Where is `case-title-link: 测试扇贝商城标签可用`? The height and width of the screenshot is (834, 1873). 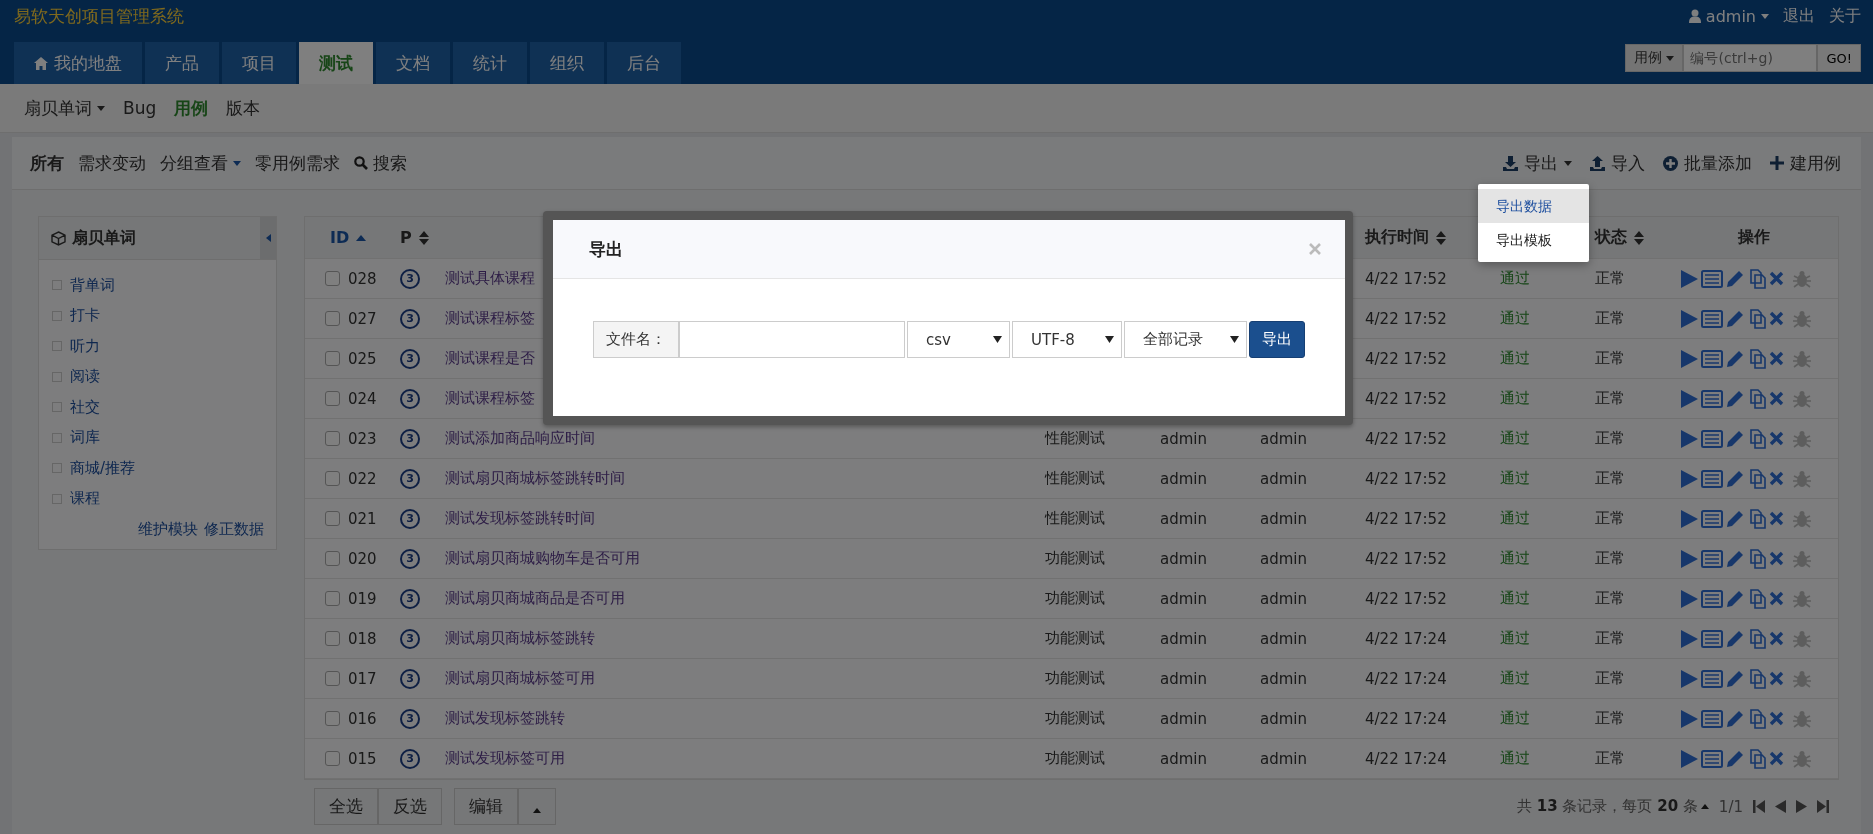
case-title-link: 测试扇贝商城标签可用 is located at coordinates (520, 678).